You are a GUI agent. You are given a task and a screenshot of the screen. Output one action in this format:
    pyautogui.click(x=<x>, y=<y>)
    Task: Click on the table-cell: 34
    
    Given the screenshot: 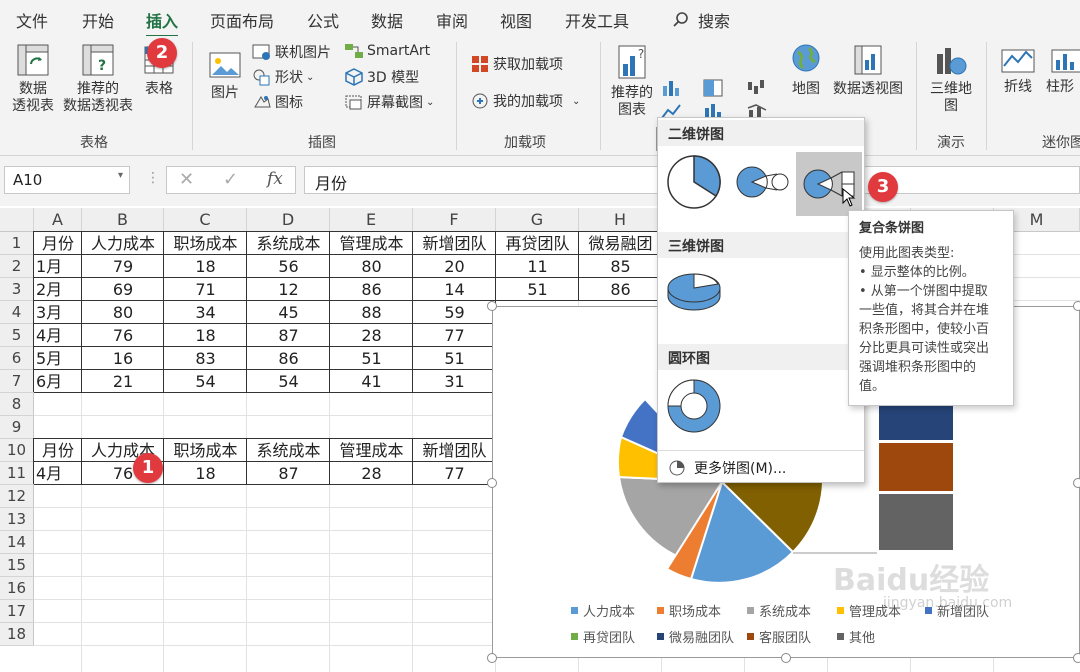 What is the action you would take?
    pyautogui.click(x=205, y=312)
    